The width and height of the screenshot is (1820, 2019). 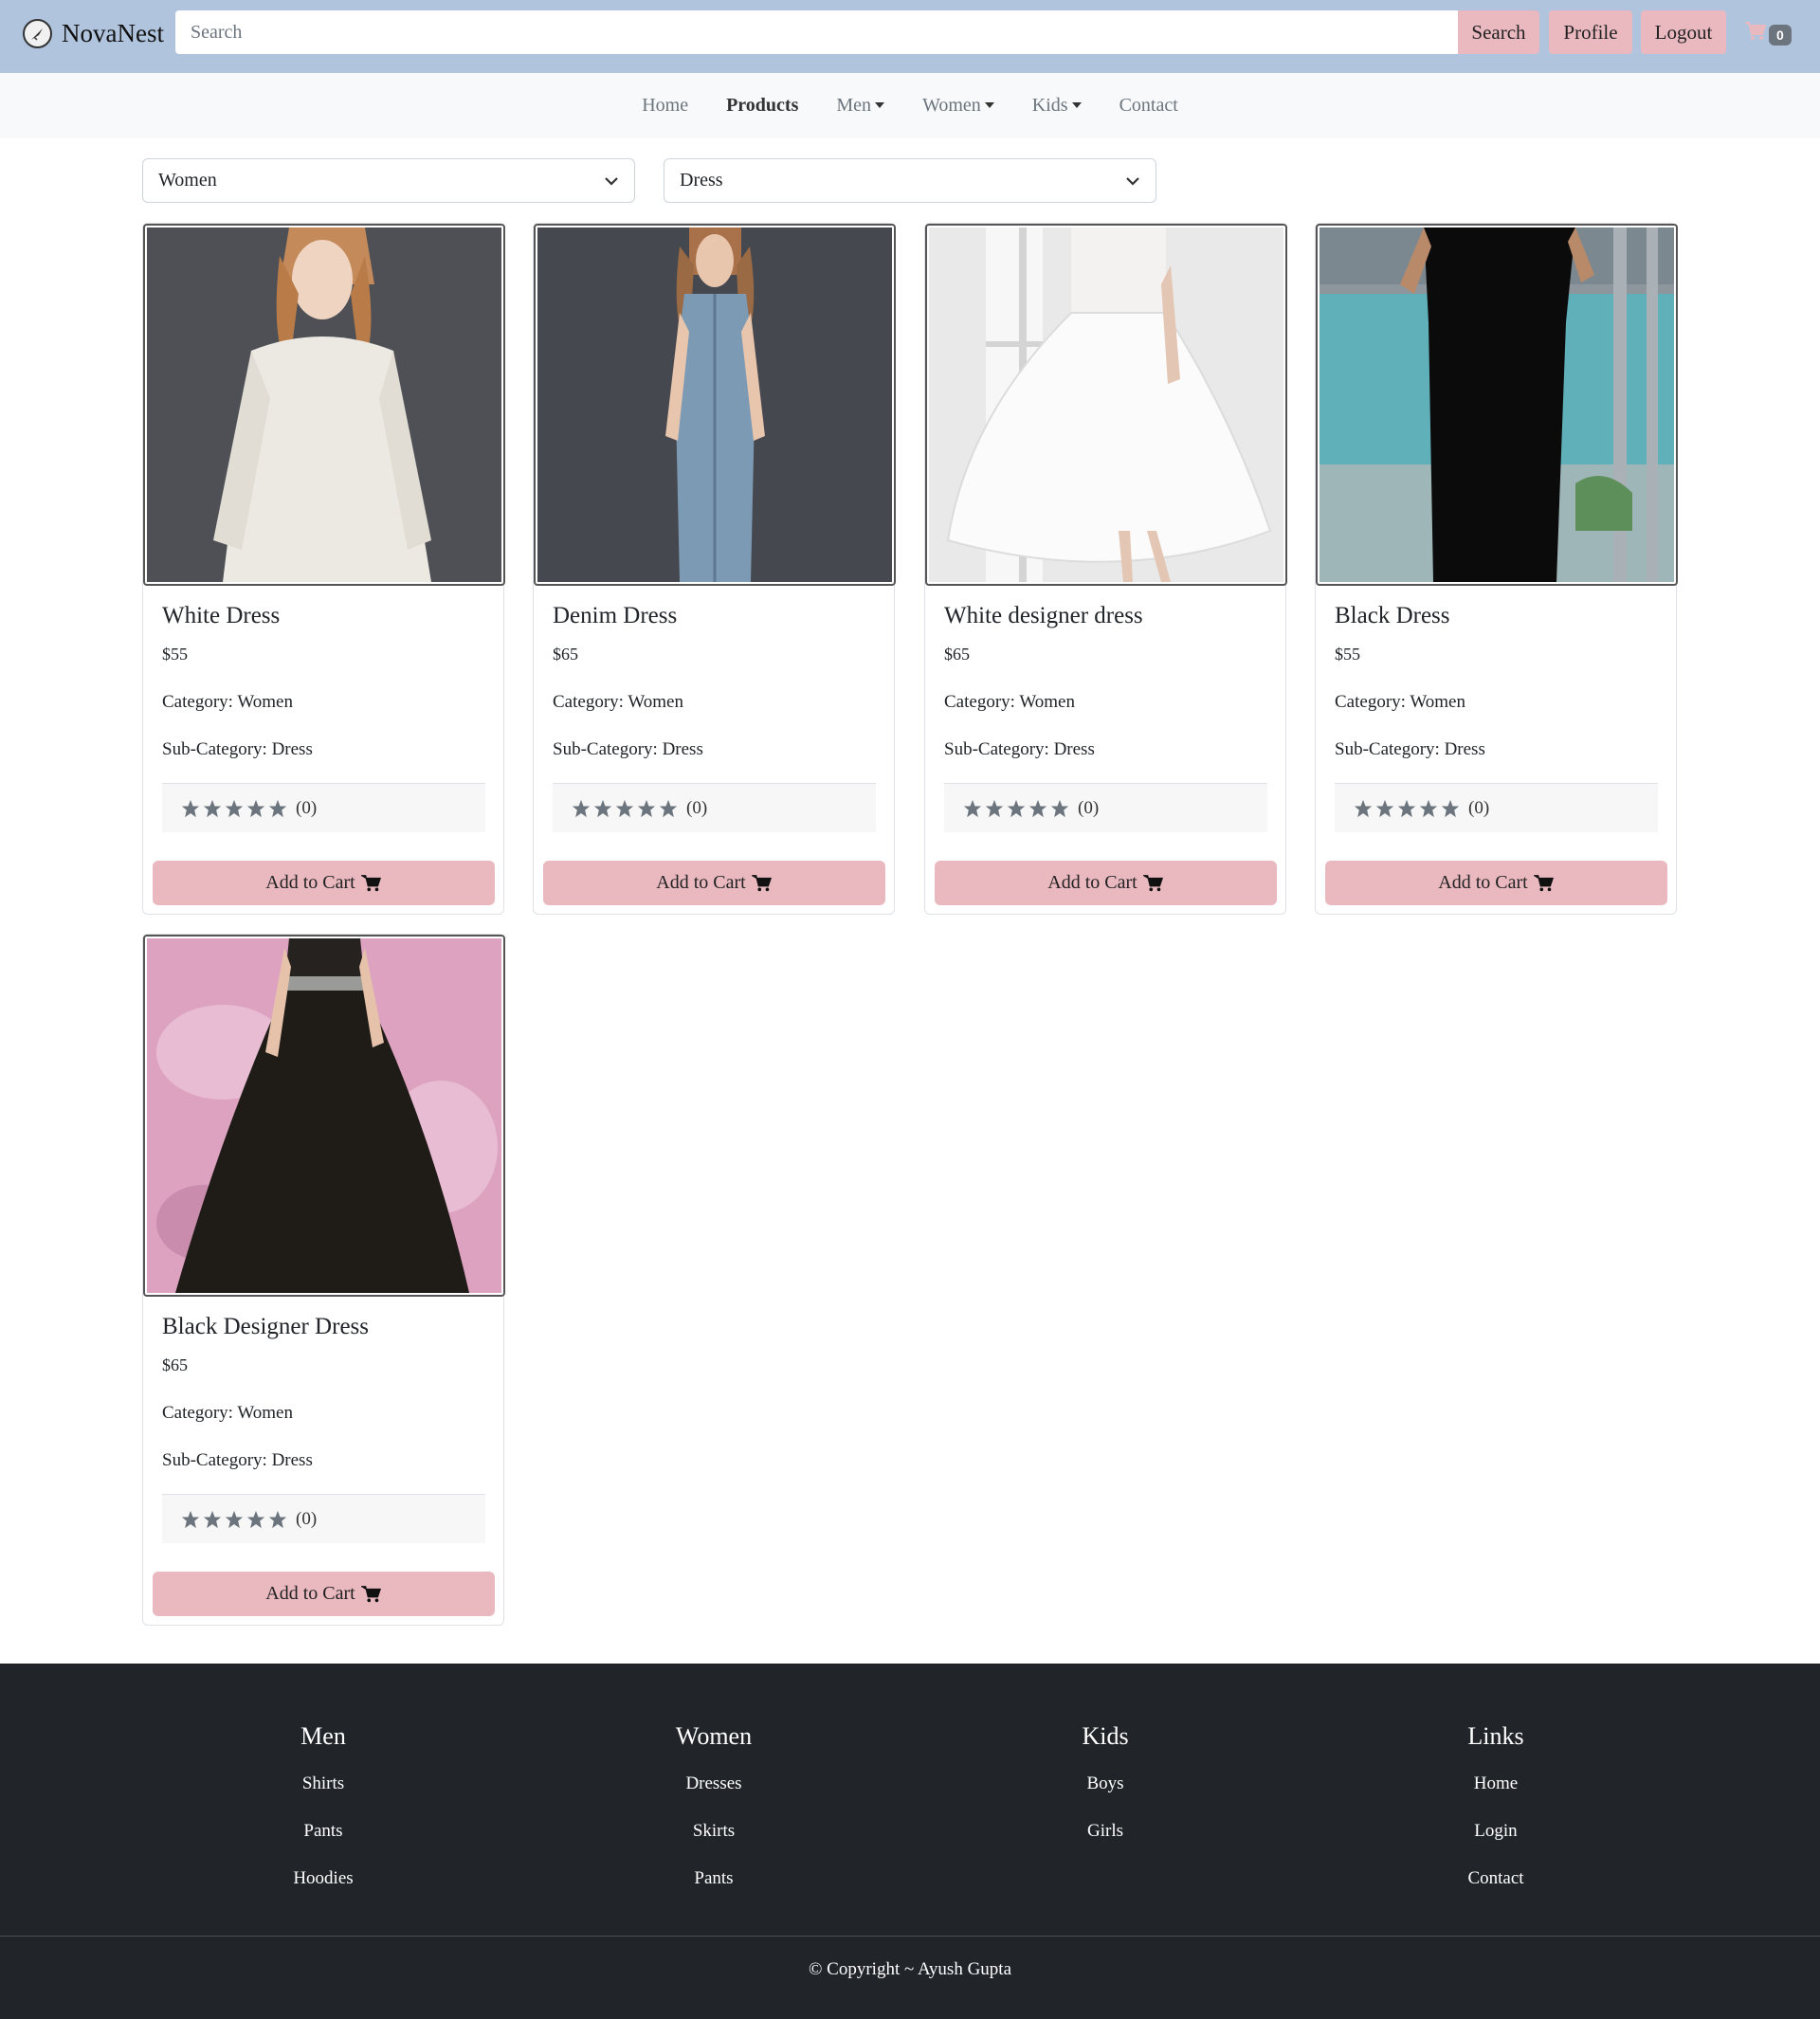 What do you see at coordinates (714, 1831) in the screenshot?
I see `footer-link-skirts: Skirts` at bounding box center [714, 1831].